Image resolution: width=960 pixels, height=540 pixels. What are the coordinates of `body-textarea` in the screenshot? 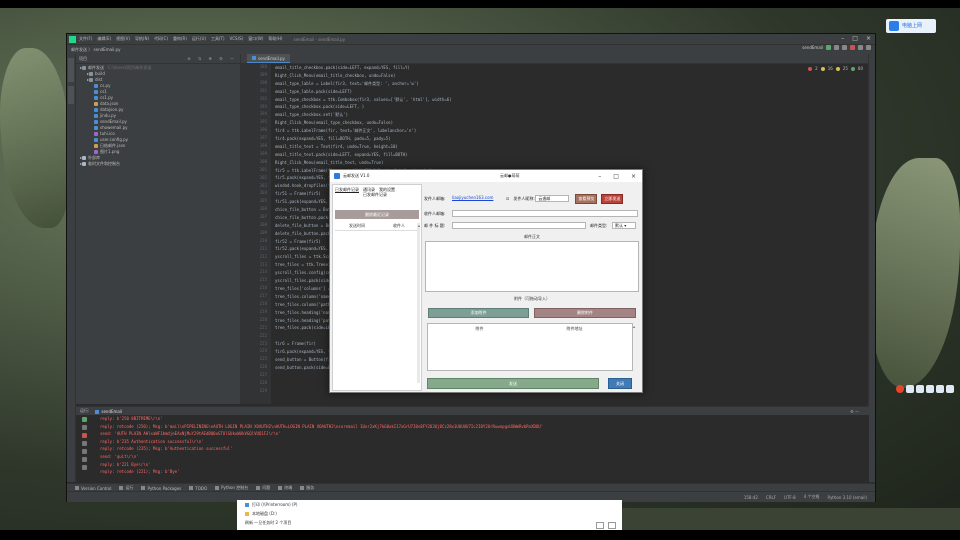 It's located at (532, 266).